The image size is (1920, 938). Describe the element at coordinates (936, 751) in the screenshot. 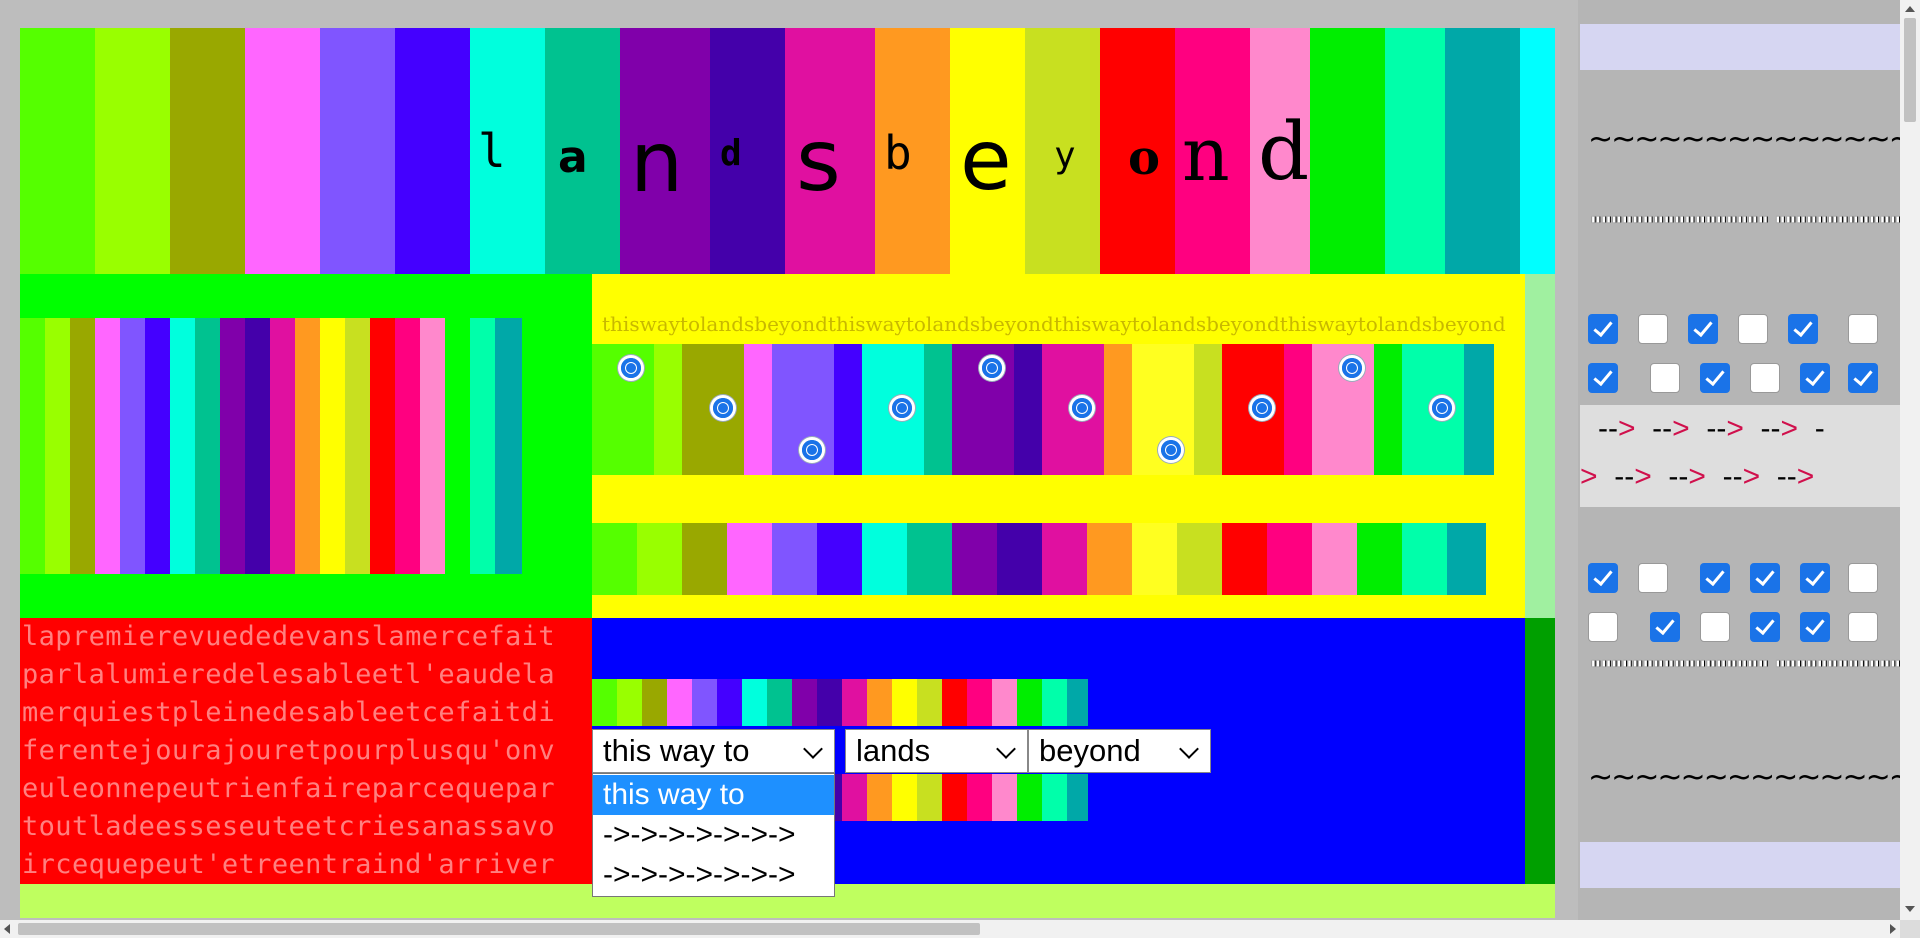

I see `select-lands: lands` at that location.